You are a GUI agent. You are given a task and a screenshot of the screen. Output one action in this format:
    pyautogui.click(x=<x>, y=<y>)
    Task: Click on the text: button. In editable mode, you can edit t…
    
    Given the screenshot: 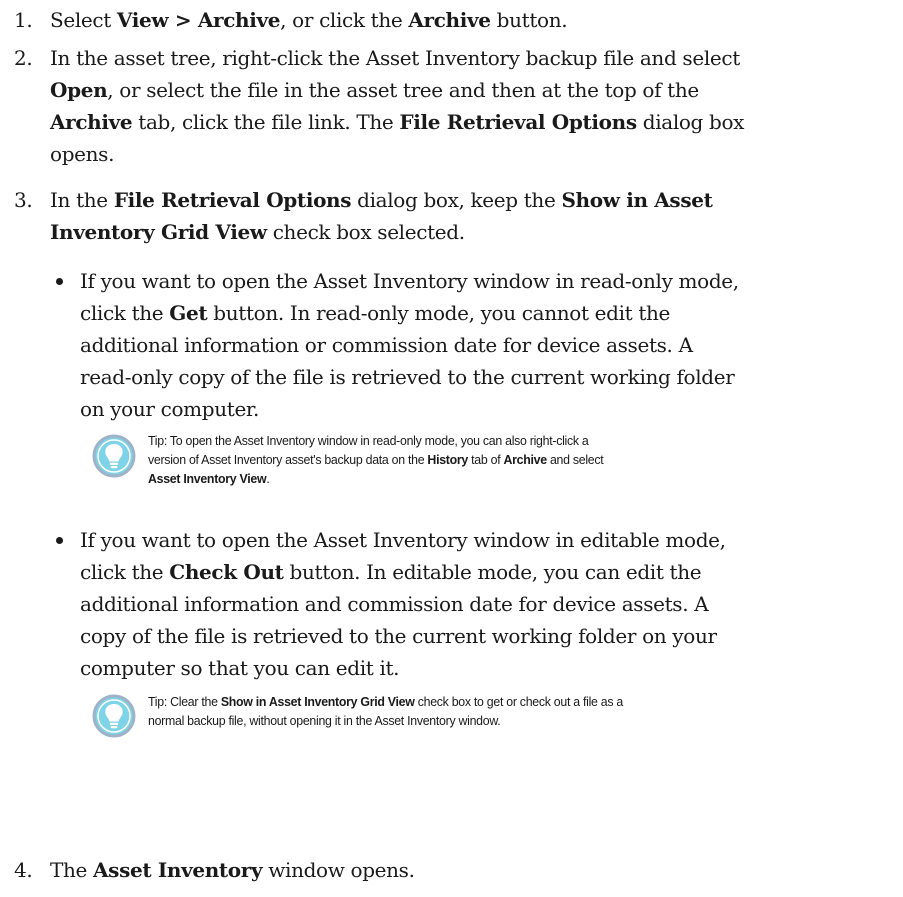 What is the action you would take?
    pyautogui.click(x=492, y=572)
    